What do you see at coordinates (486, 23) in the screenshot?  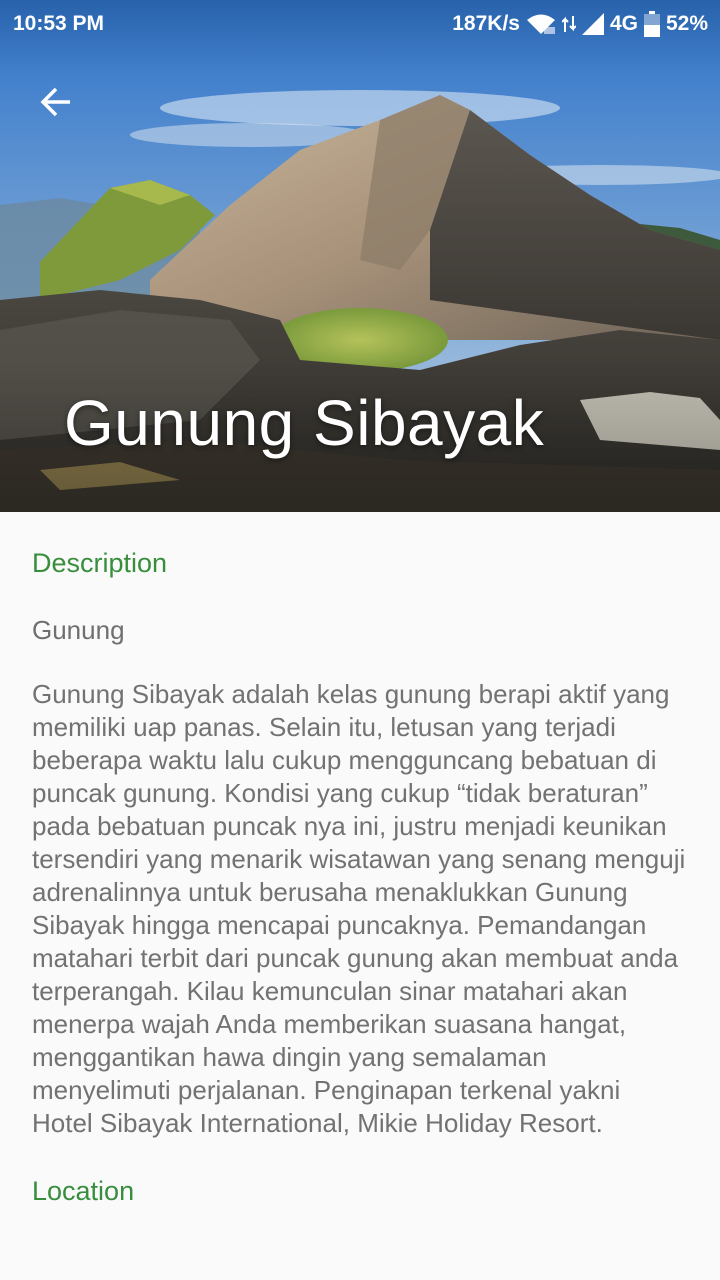 I see `network-speed: 187K/s` at bounding box center [486, 23].